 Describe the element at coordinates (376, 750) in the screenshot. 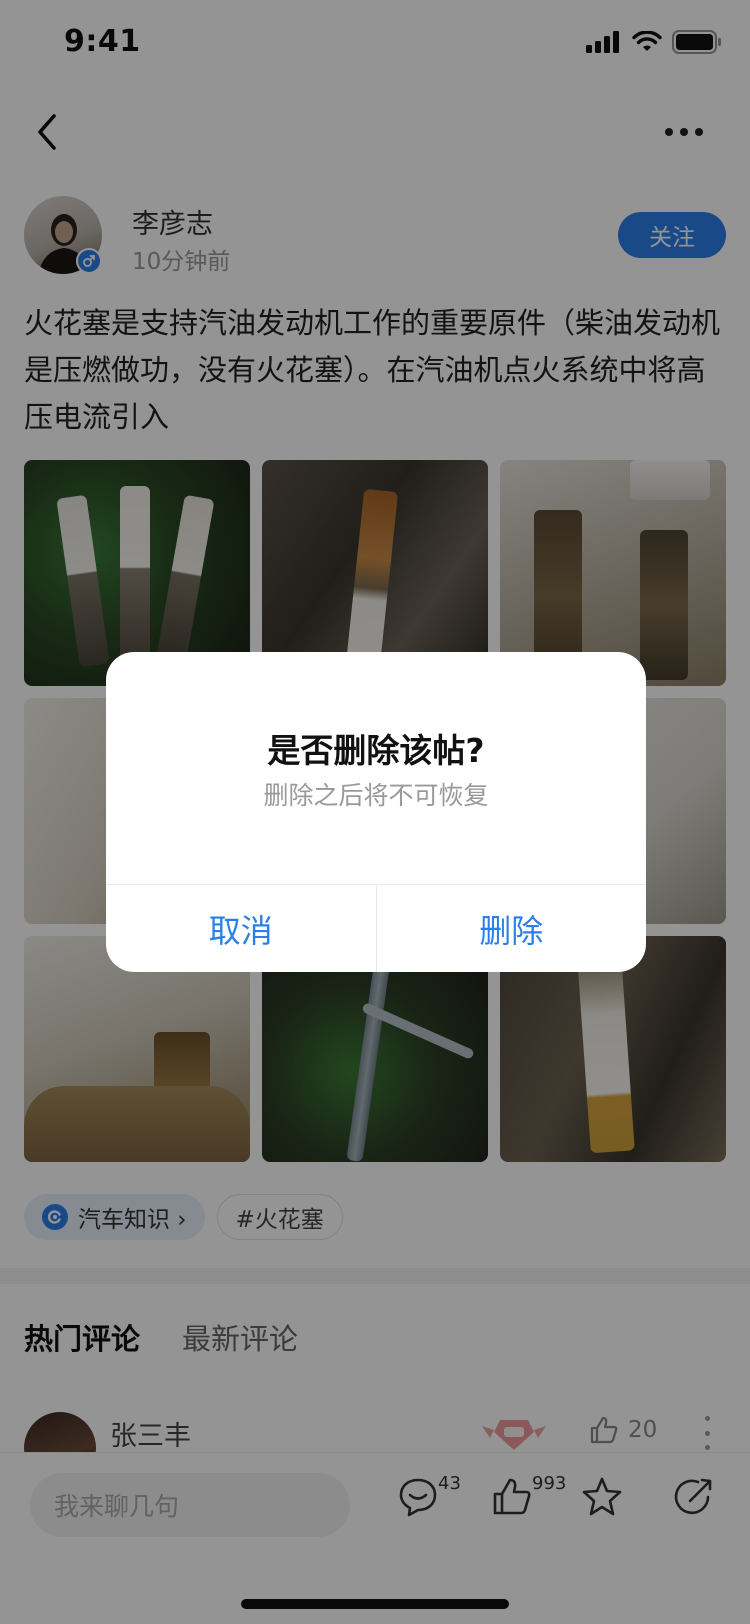

I see `dialog-title: 是否删除该帖?` at that location.